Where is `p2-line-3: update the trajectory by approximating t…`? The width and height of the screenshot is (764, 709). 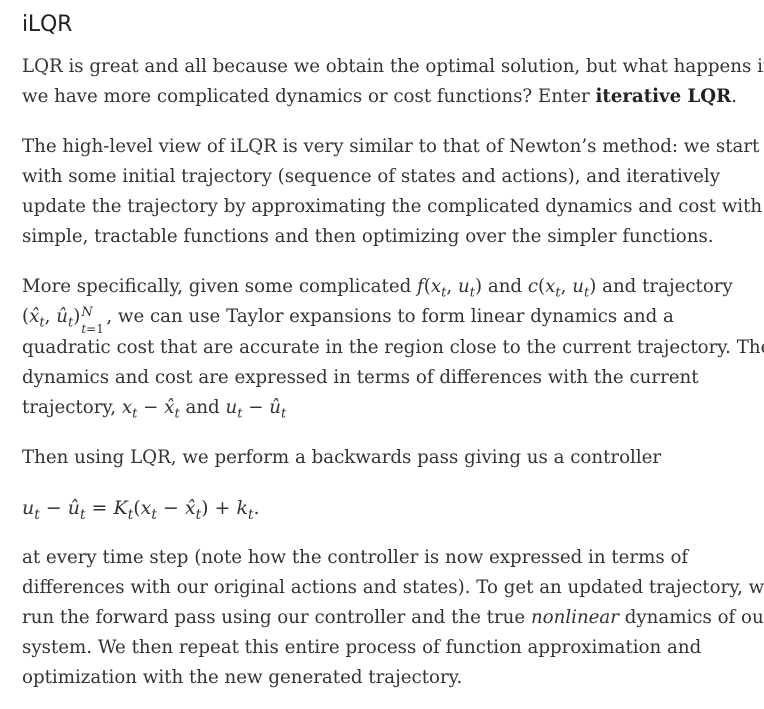
p2-line-3: update the trajectory by approximating t… is located at coordinates (392, 206).